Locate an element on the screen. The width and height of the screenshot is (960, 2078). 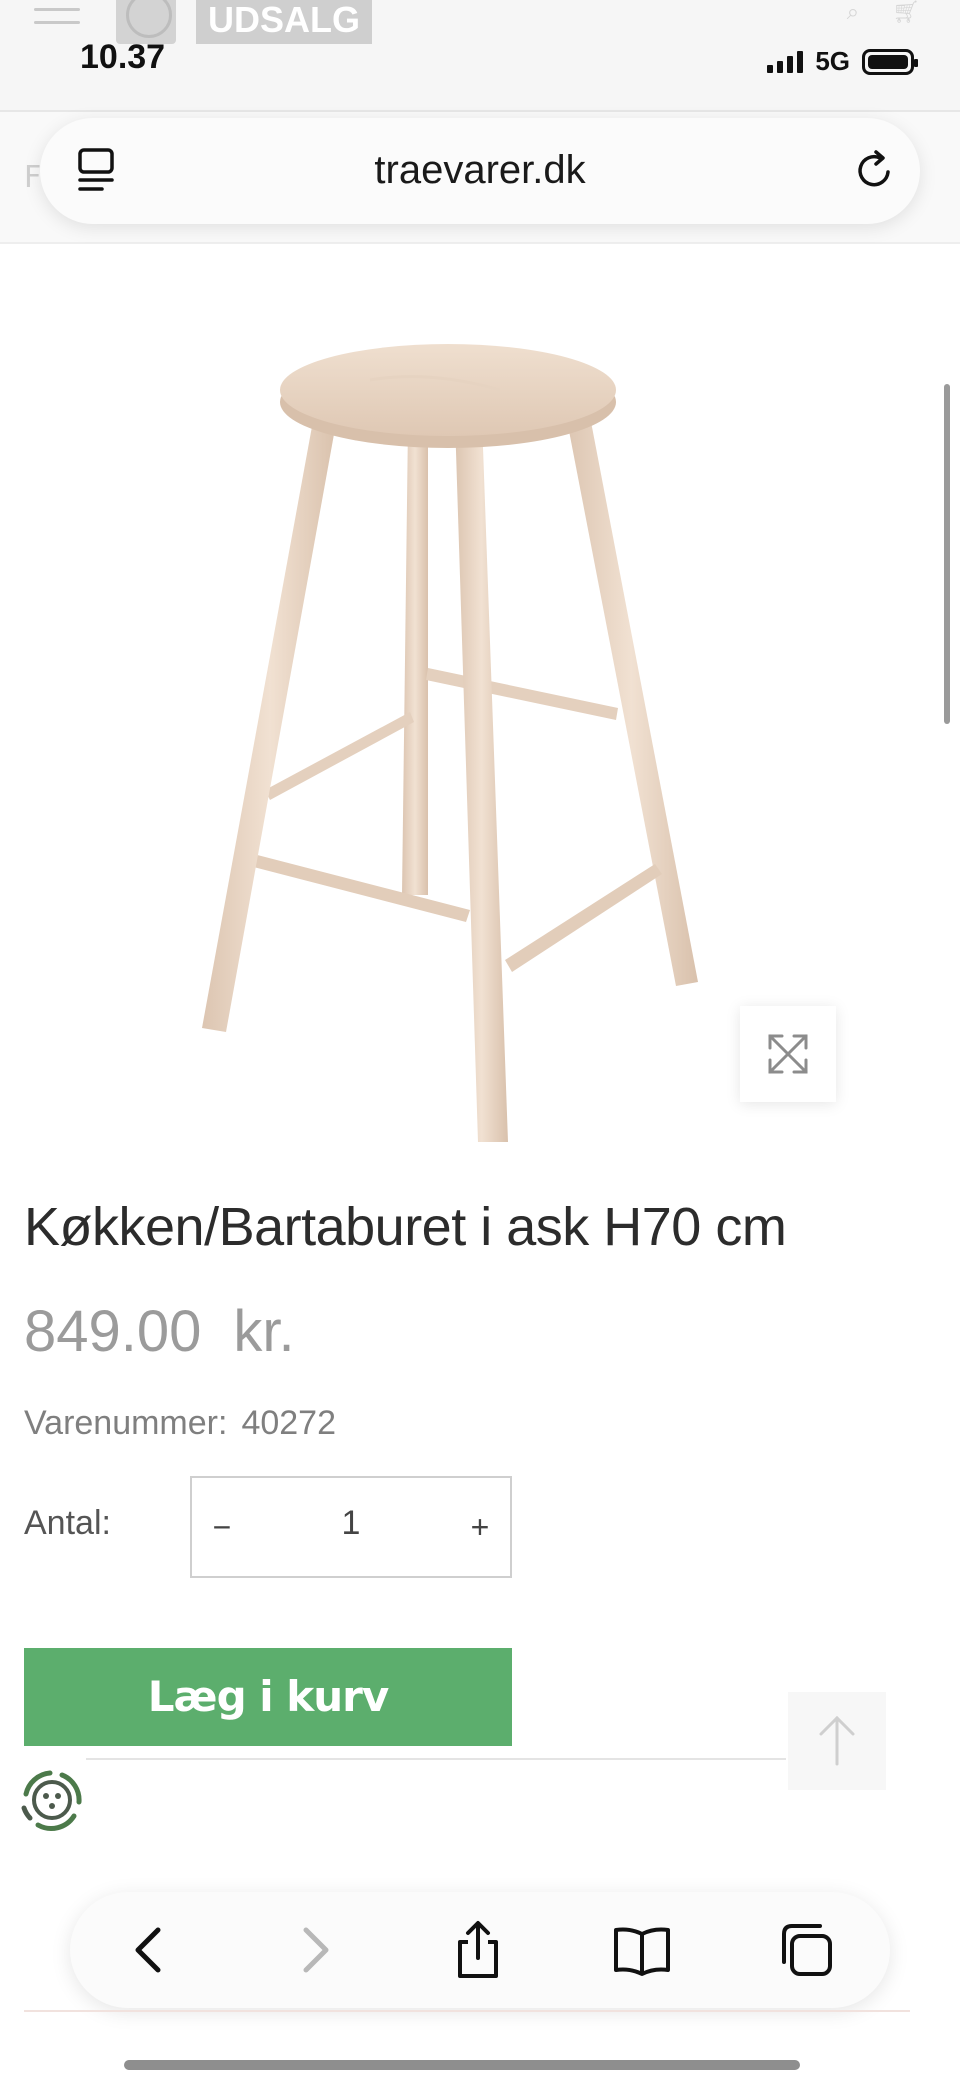
price-currency: kr. is located at coordinates (264, 1331).